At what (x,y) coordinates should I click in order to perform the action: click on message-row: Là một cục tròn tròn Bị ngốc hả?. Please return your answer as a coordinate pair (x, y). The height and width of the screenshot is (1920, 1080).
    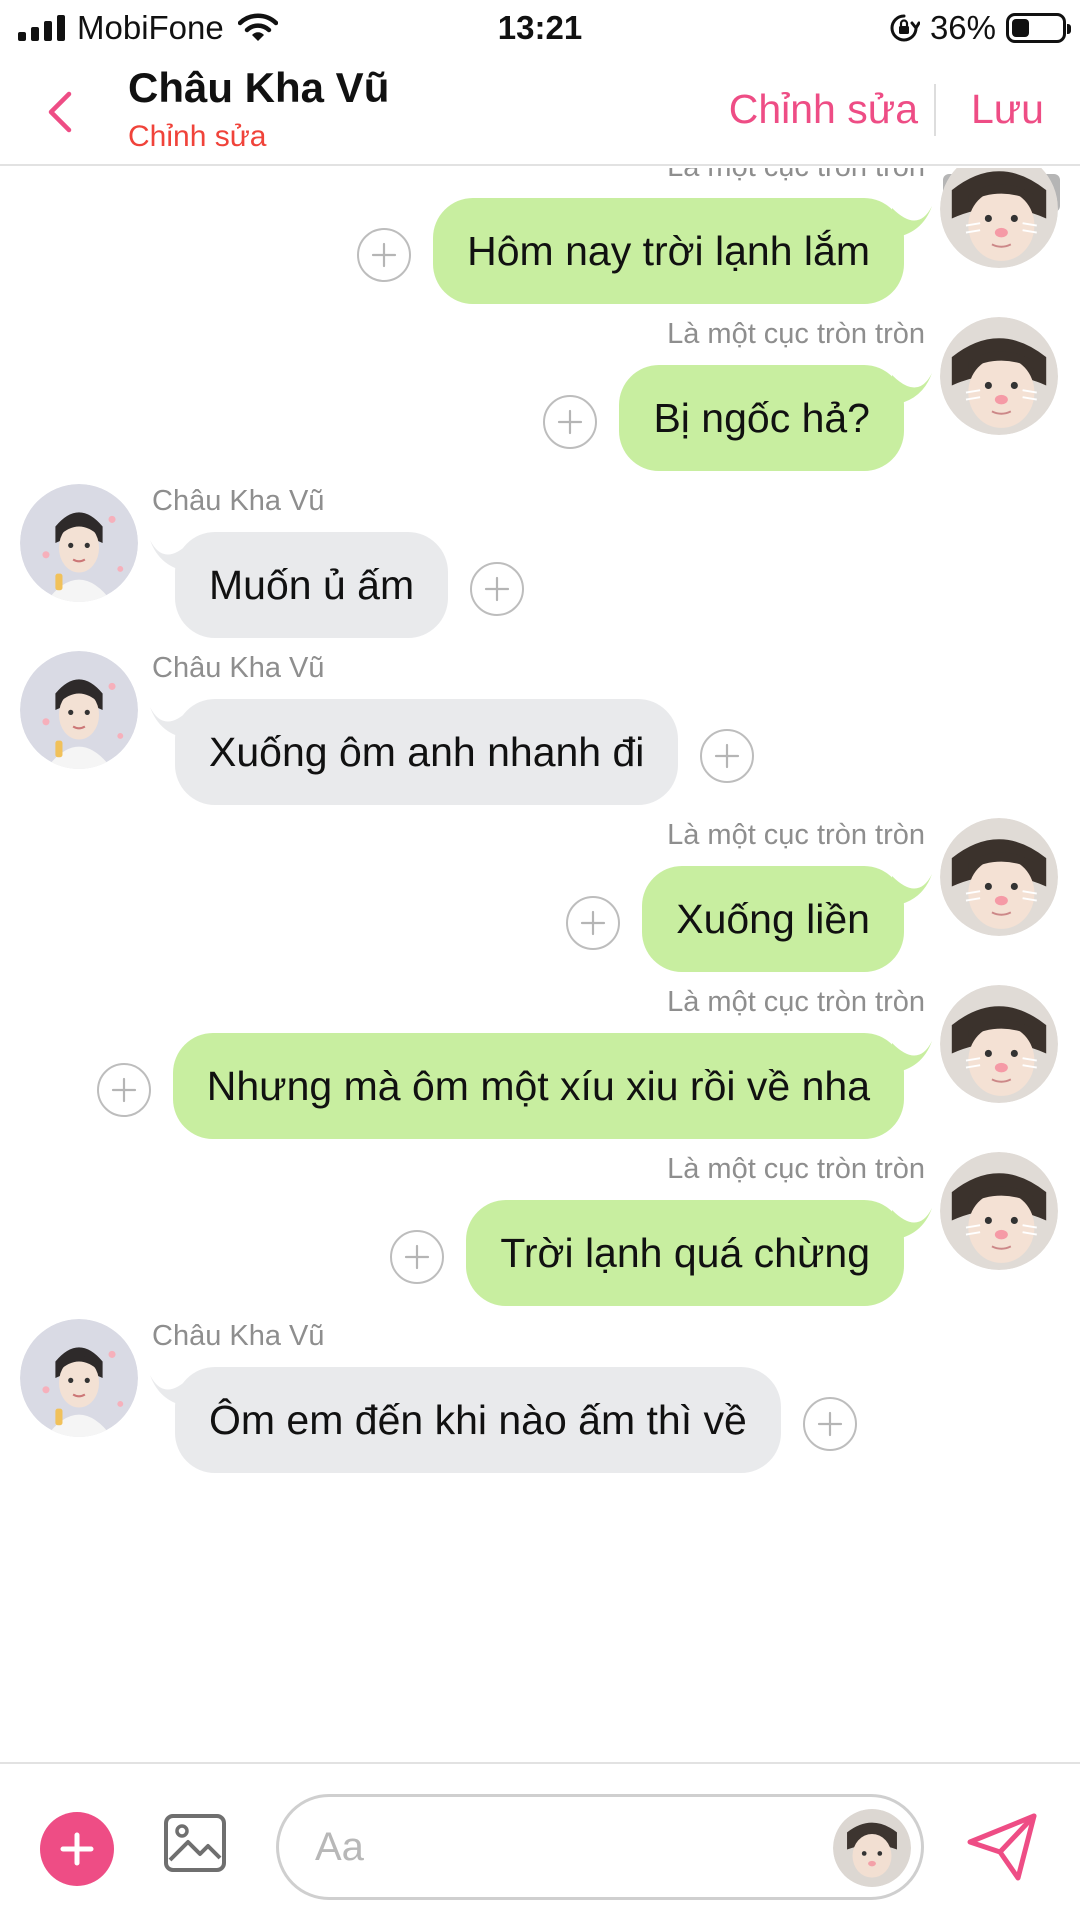
    Looking at the image, I should click on (540, 402).